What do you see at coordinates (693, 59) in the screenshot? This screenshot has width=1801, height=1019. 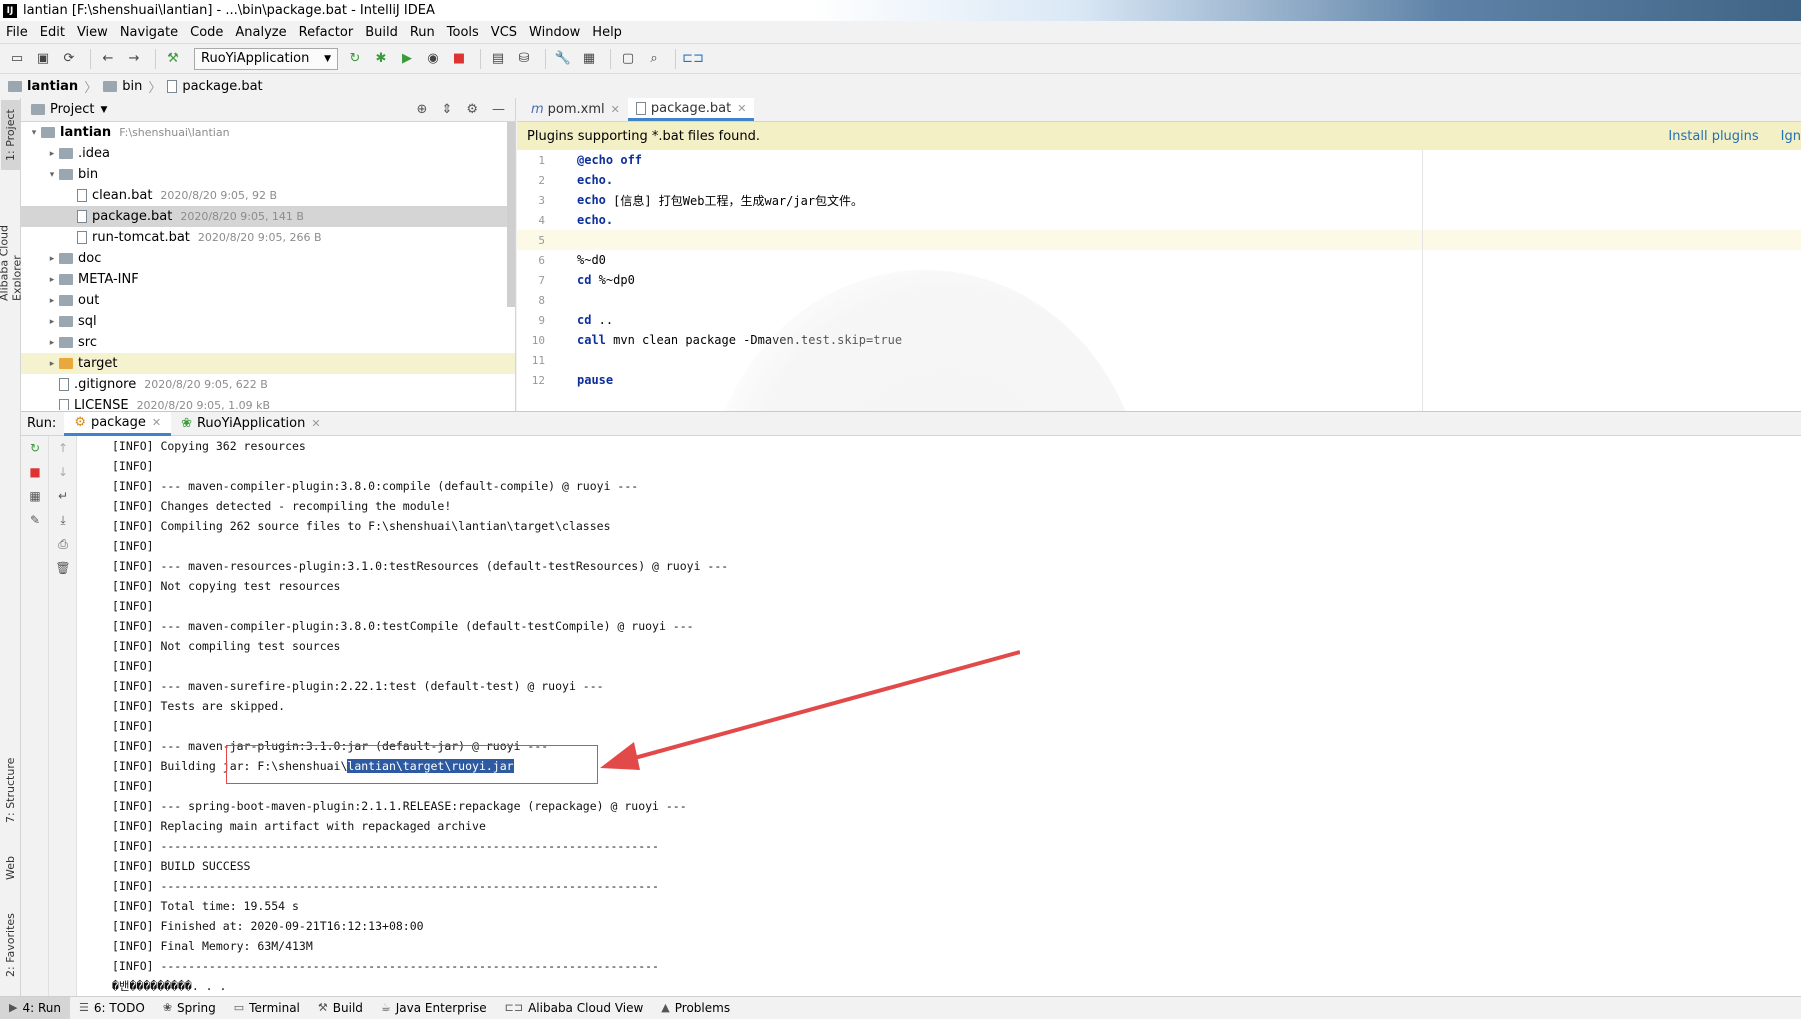 I see `alibaba-cloud-icon: ⊏⊐` at bounding box center [693, 59].